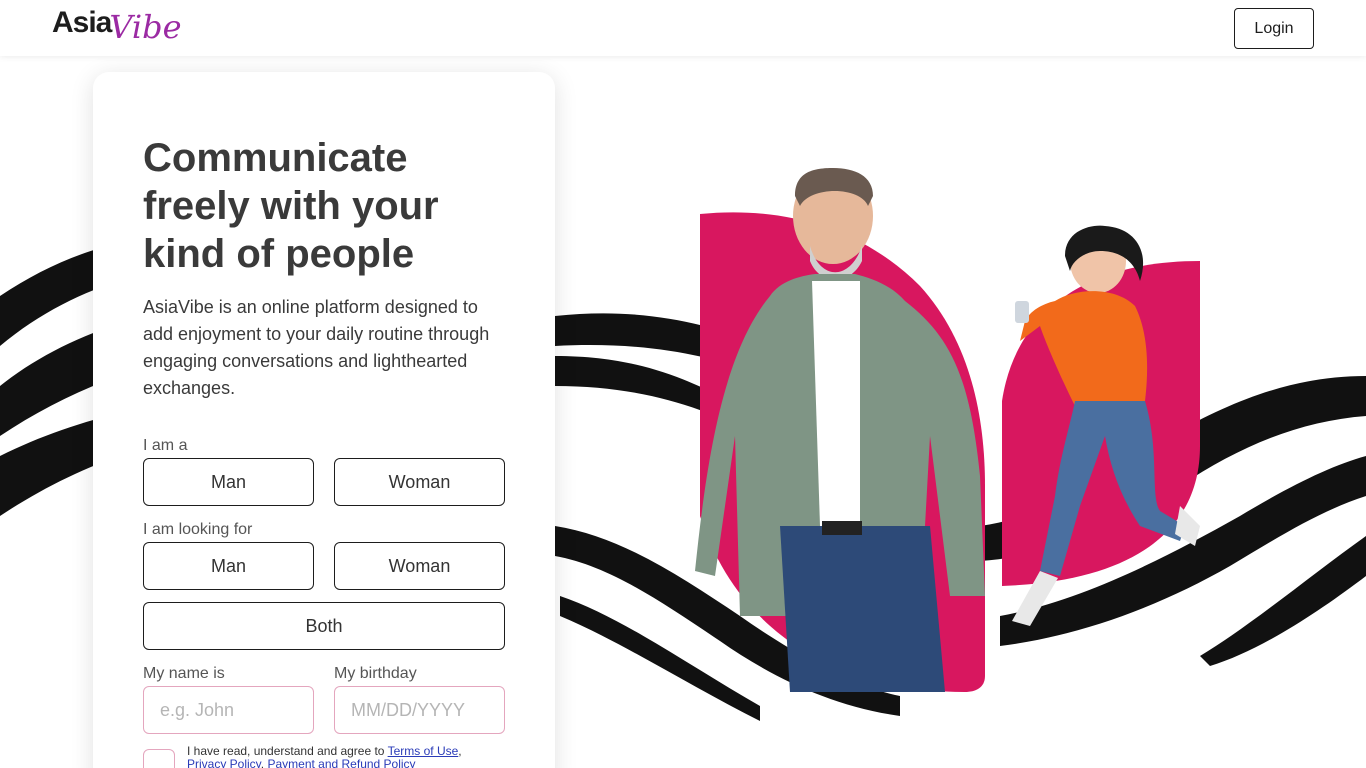 The image size is (1366, 768). Describe the element at coordinates (419, 482) in the screenshot. I see `i-am-woman-button: Woman` at that location.